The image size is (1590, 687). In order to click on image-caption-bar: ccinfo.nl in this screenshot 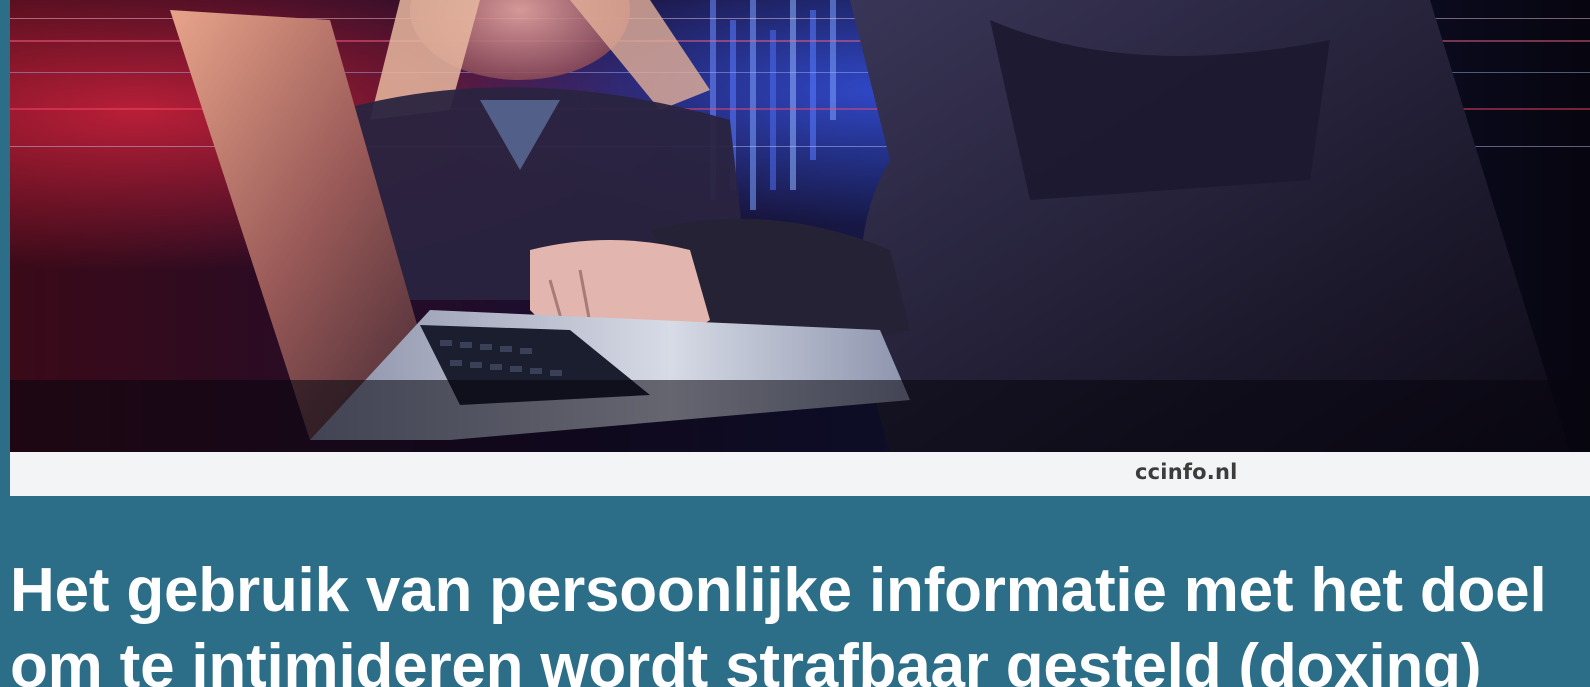, I will do `click(800, 474)`.